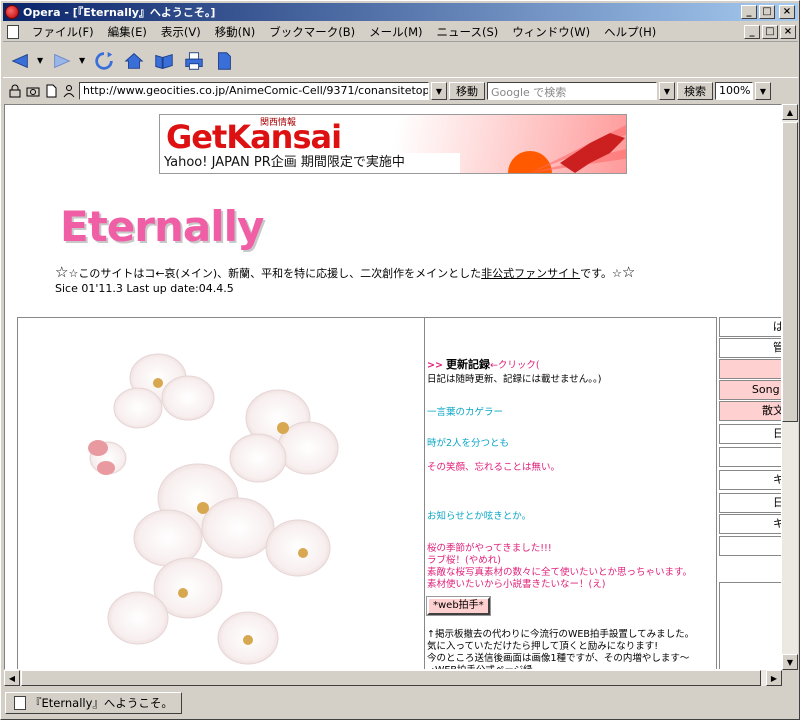  What do you see at coordinates (750, 434) in the screenshot?
I see `nav-item-6: 日` at bounding box center [750, 434].